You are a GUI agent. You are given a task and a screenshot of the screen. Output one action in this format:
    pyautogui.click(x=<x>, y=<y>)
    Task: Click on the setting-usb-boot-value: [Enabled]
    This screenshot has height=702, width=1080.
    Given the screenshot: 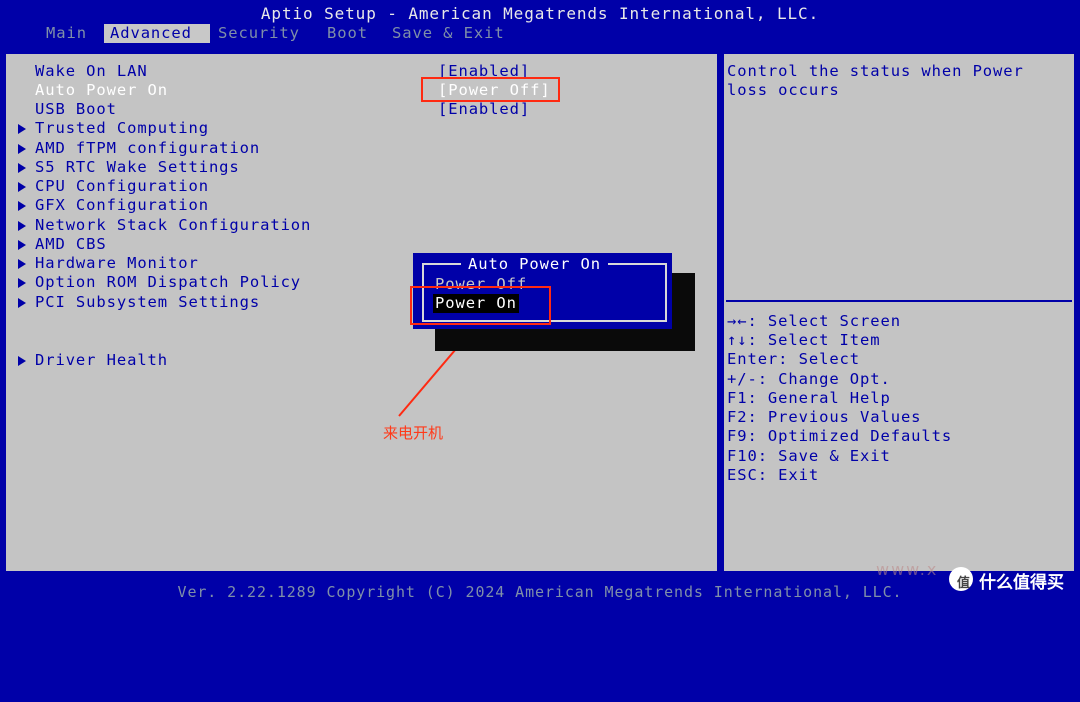 What is the action you would take?
    pyautogui.click(x=484, y=109)
    